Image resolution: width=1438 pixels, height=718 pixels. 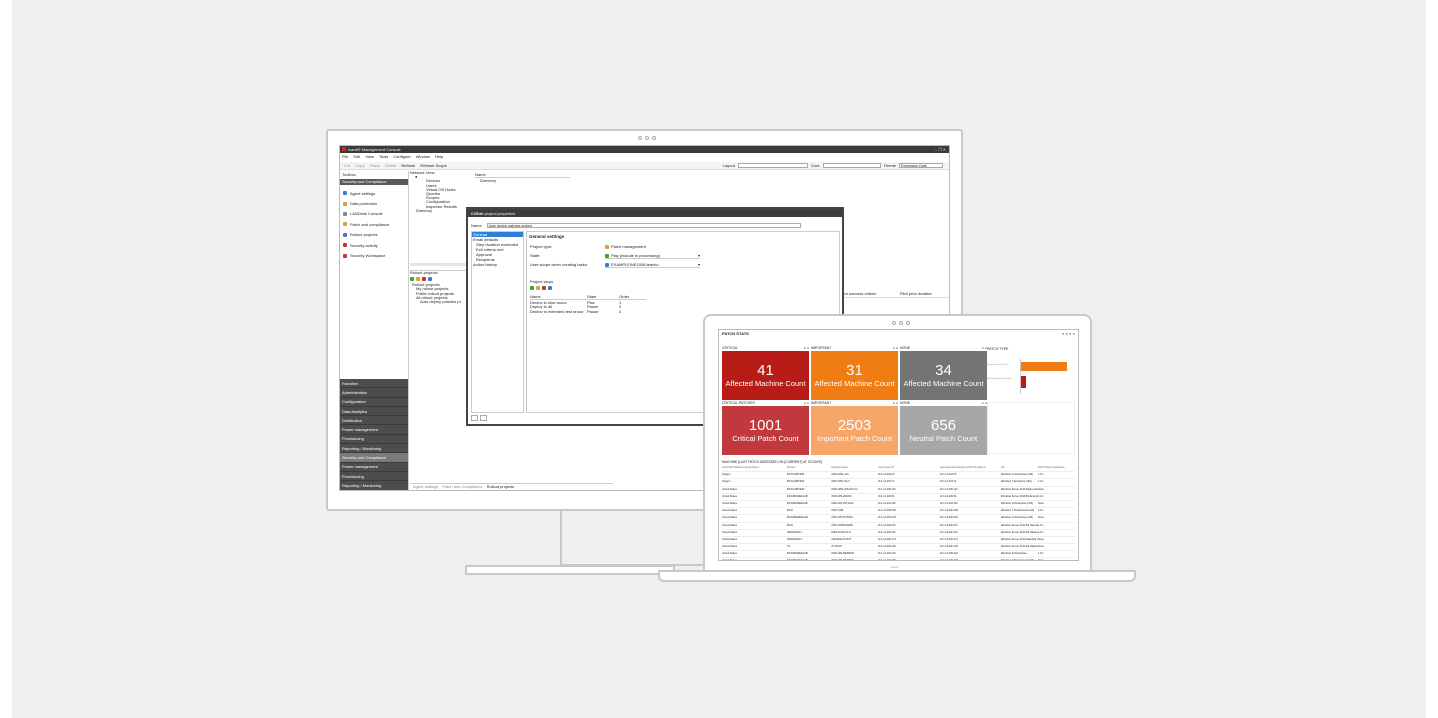 What do you see at coordinates (369, 157) in the screenshot?
I see `menu-view: View` at bounding box center [369, 157].